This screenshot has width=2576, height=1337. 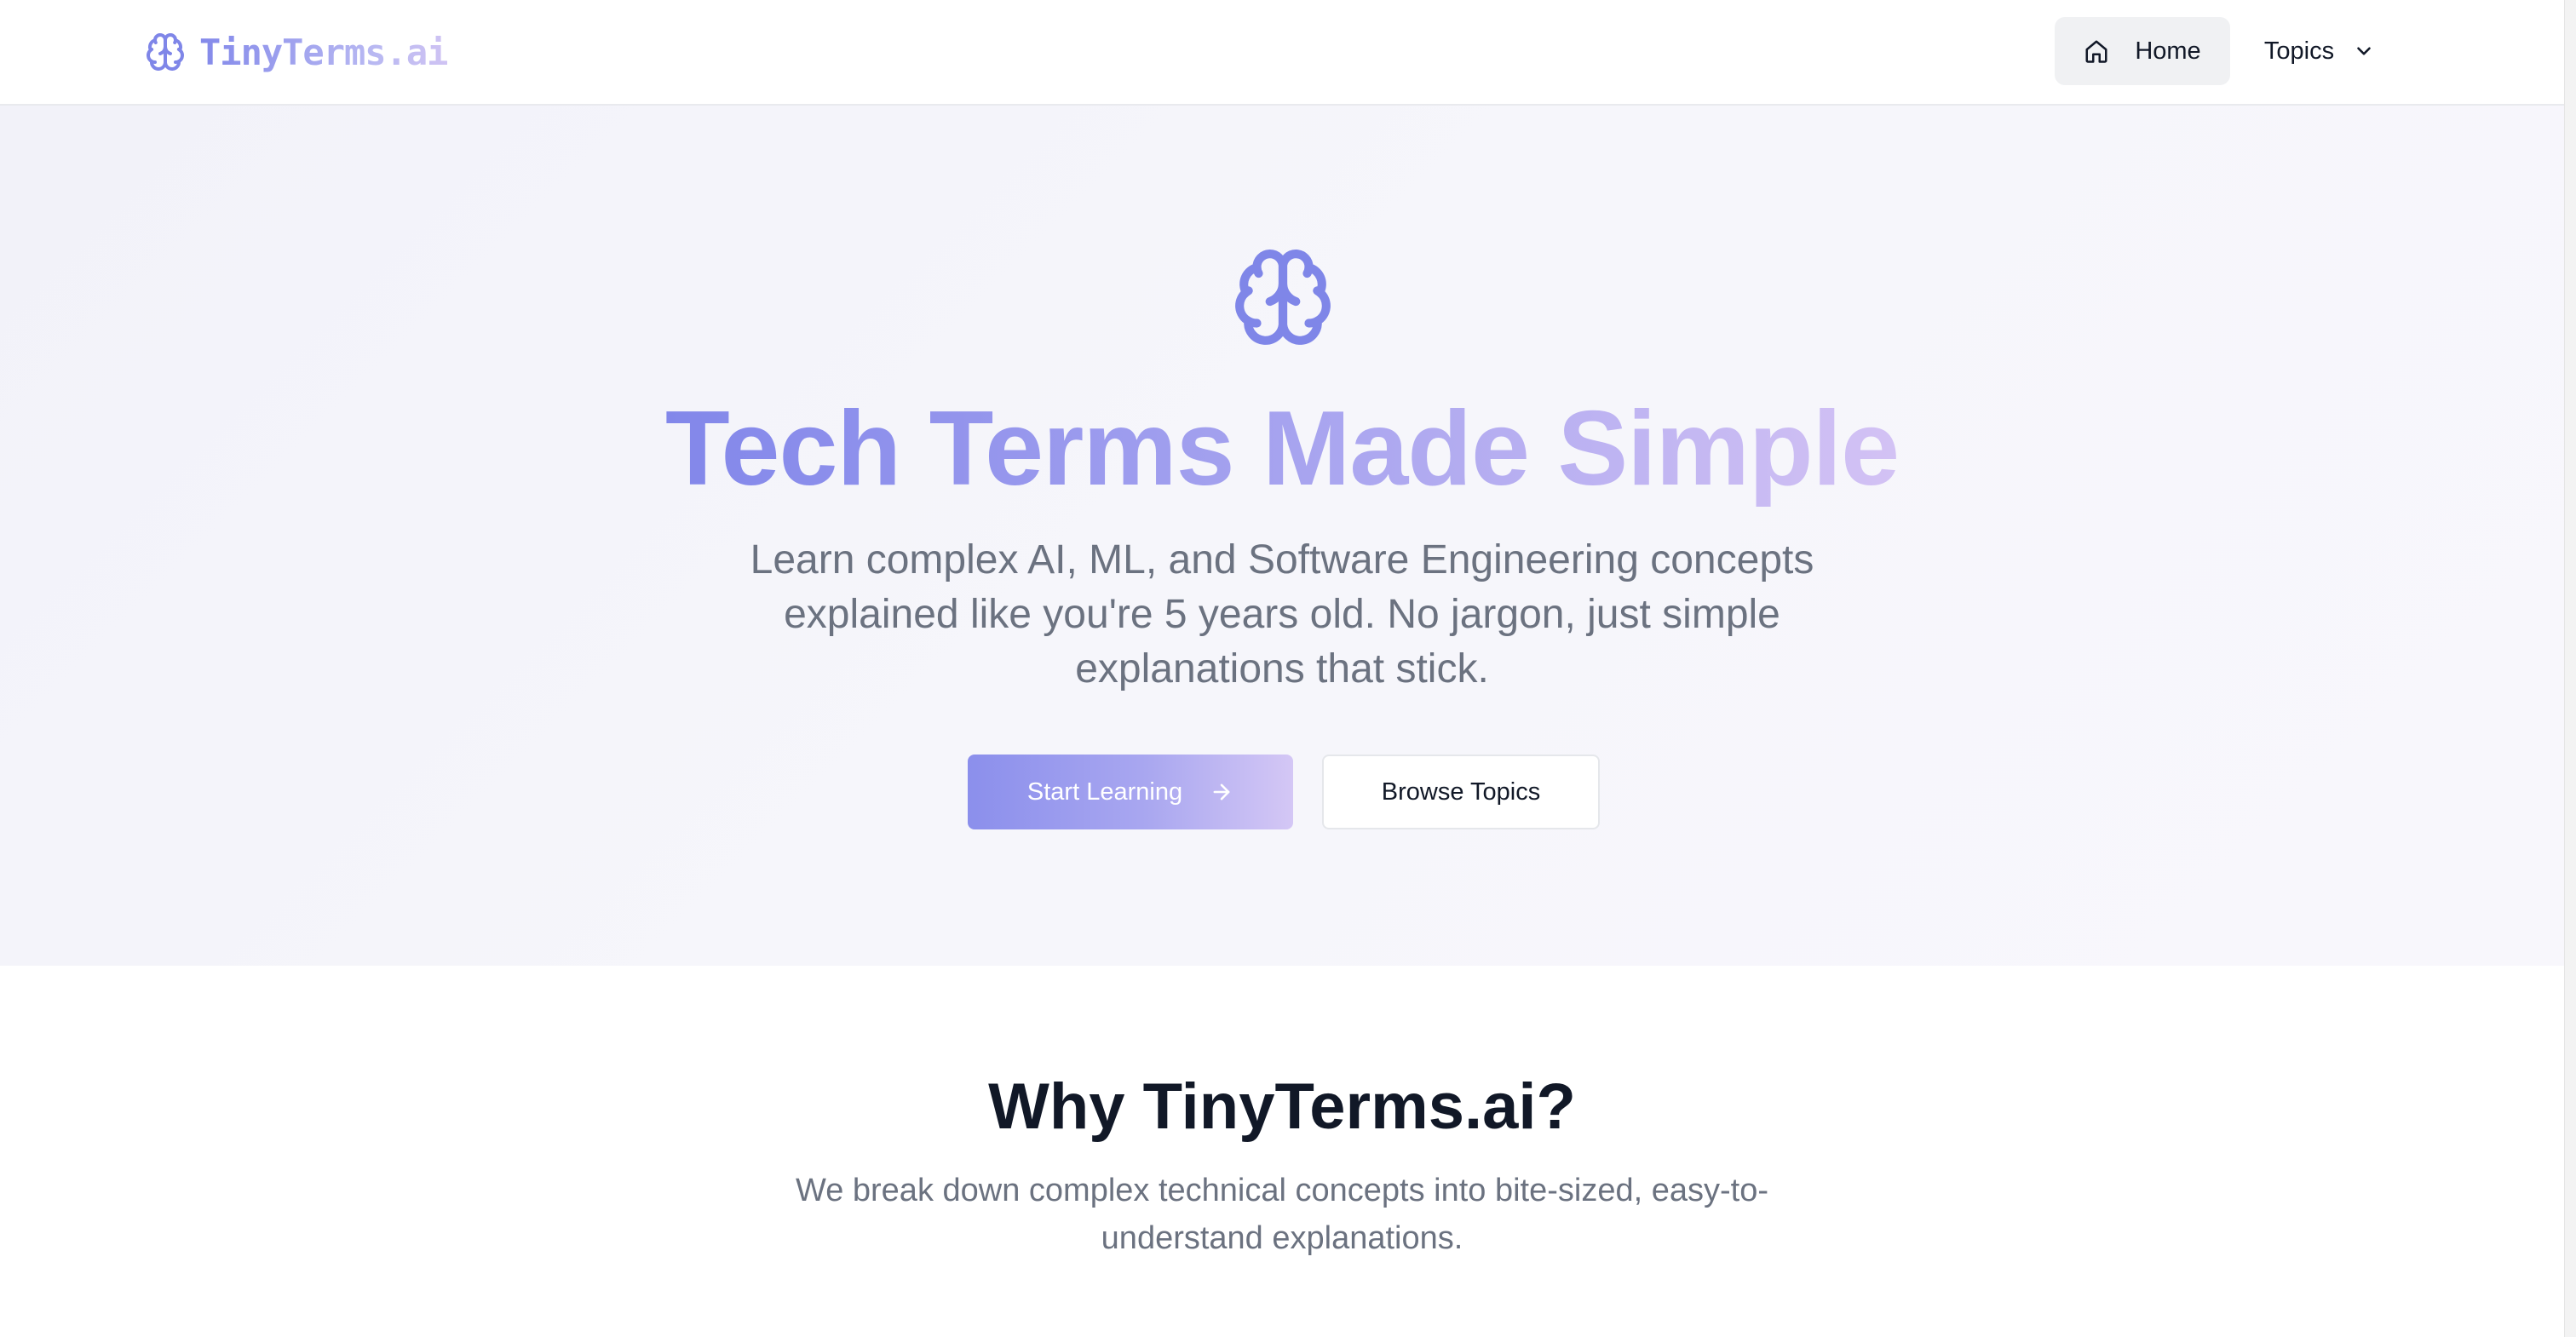 What do you see at coordinates (2570, 668) in the screenshot?
I see `page-scrollbar` at bounding box center [2570, 668].